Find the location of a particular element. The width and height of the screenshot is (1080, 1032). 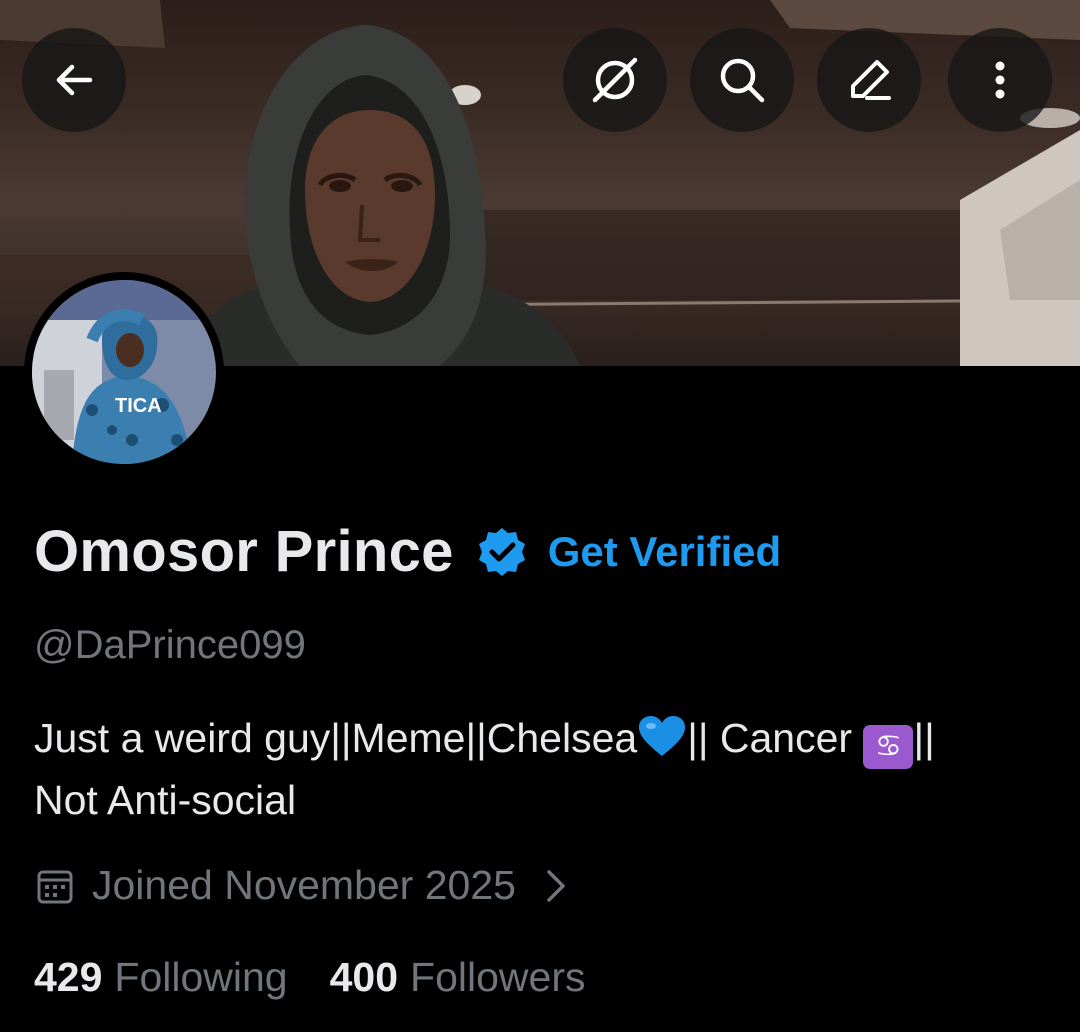

grok-icon is located at coordinates (615, 80).